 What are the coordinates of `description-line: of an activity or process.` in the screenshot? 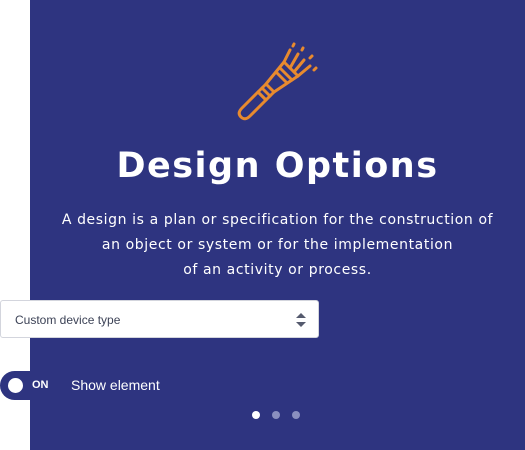 It's located at (277, 270).